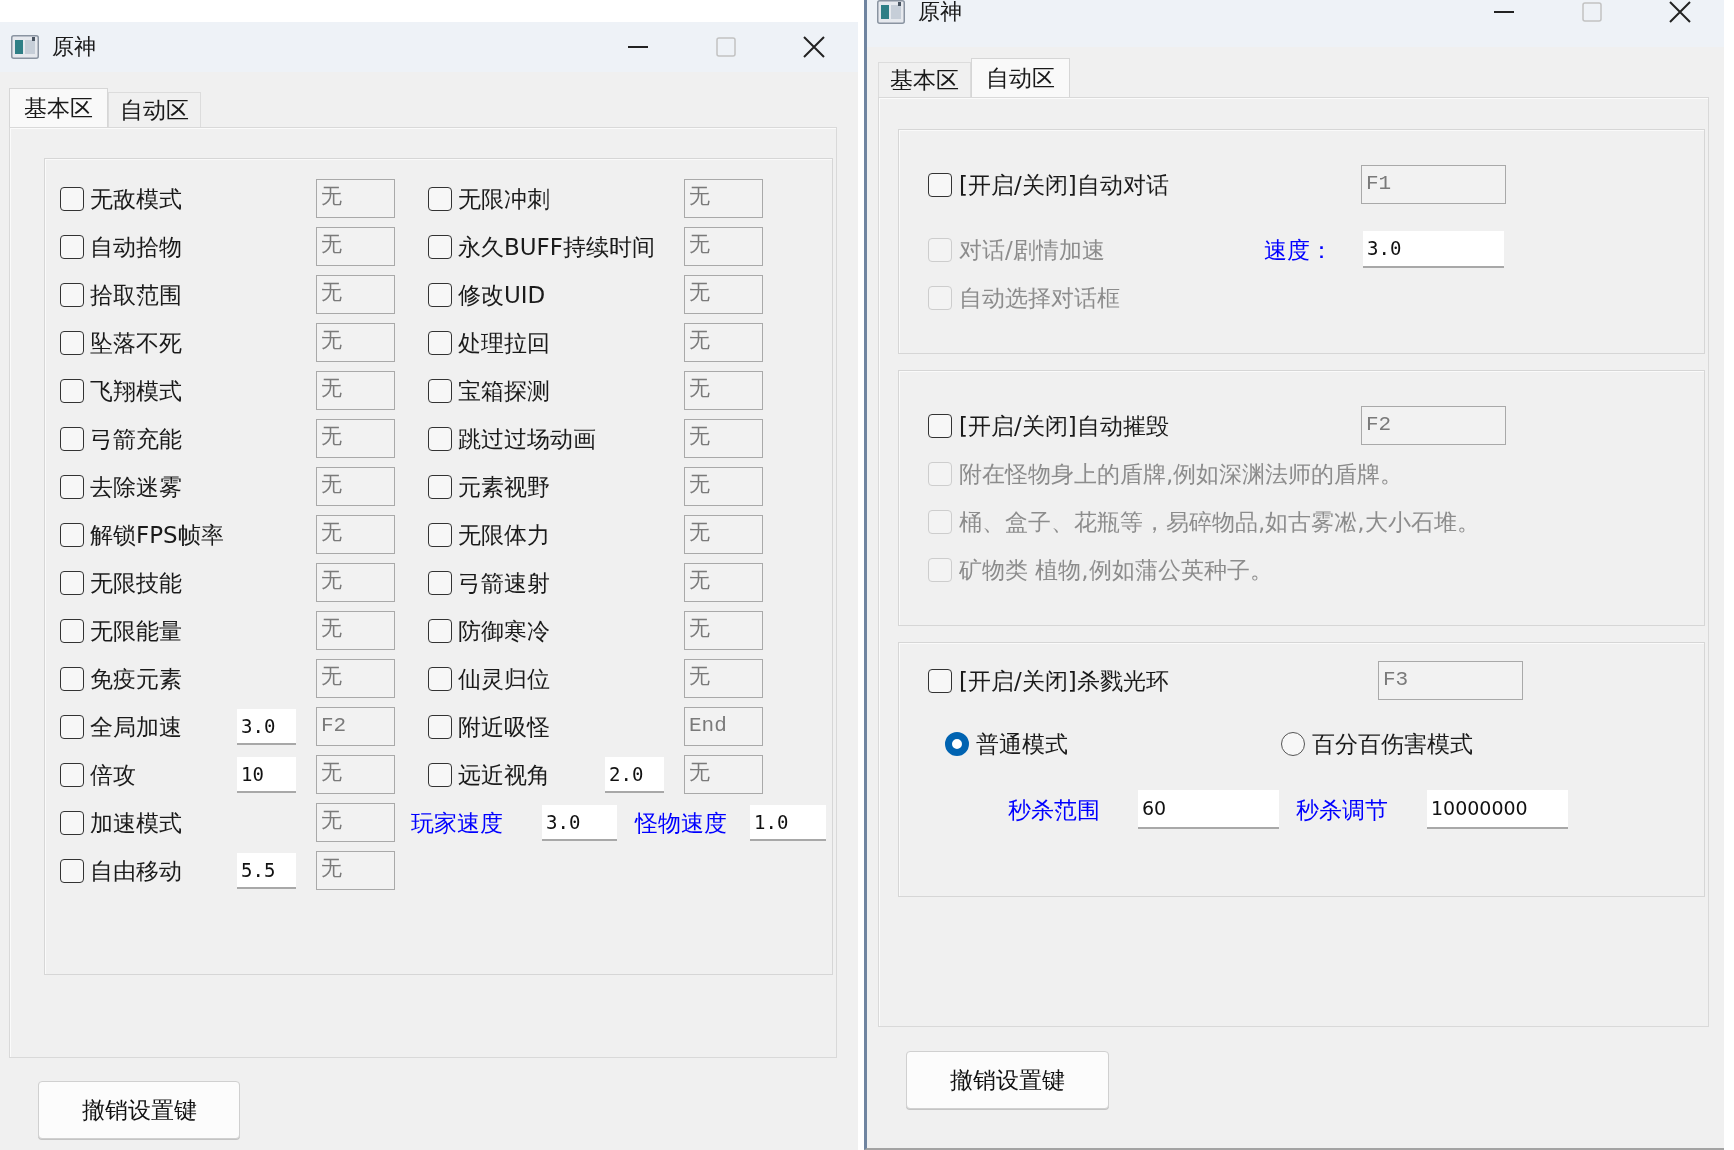 The image size is (1734, 1150). I want to click on checkbox-label: 矿物类 植物,例如蒲公英种子。, so click(1116, 570).